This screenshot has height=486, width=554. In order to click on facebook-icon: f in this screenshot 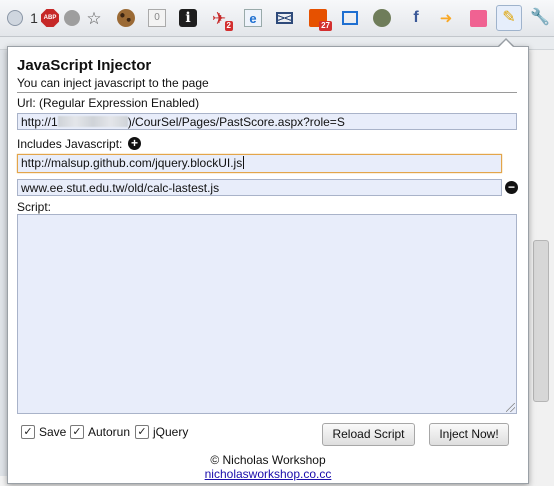, I will do `click(416, 17)`.